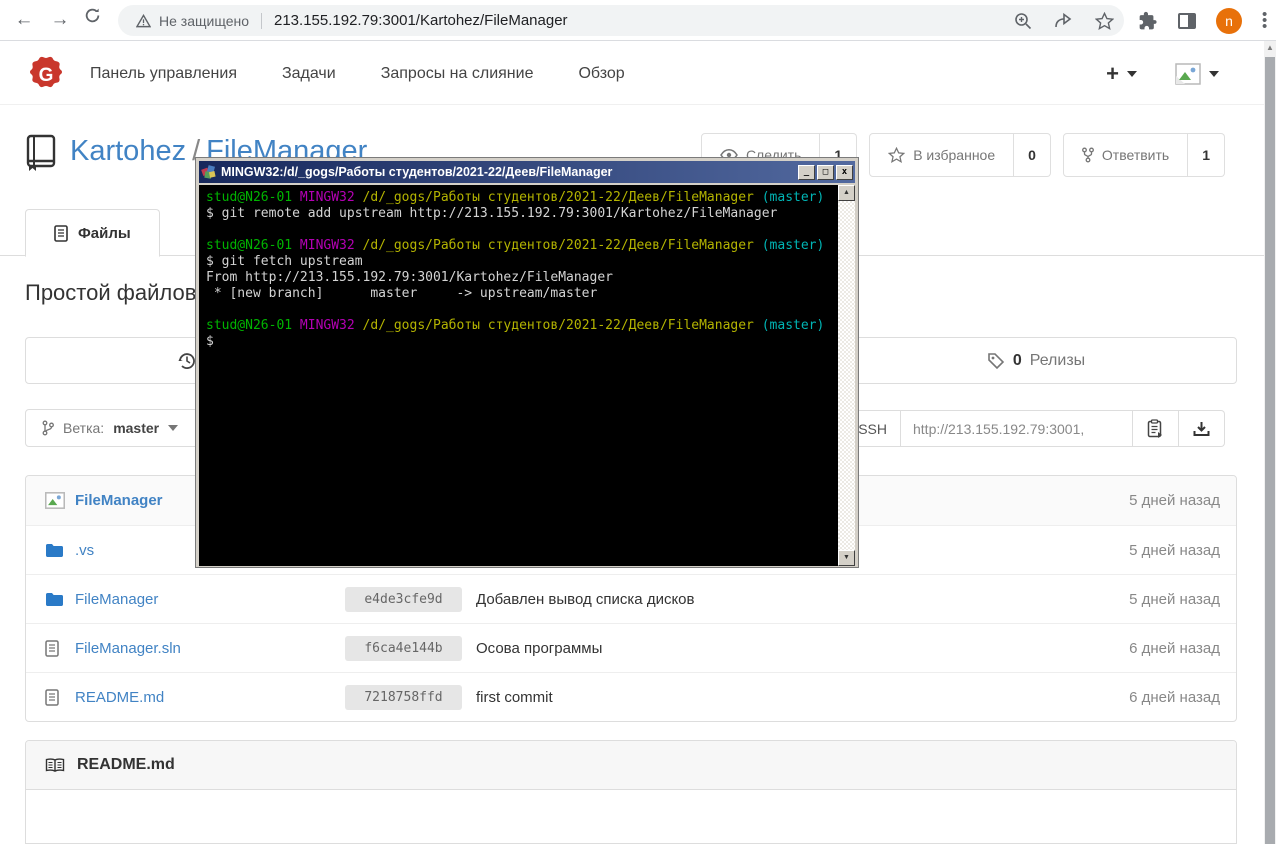 The height and width of the screenshot is (844, 1276). I want to click on browser-reload-button, so click(98, 21).